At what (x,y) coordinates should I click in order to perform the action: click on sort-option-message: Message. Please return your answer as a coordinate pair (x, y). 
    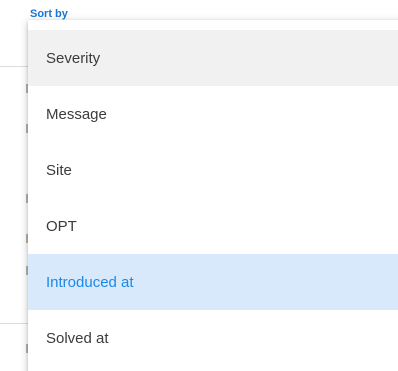
    Looking at the image, I should click on (213, 114).